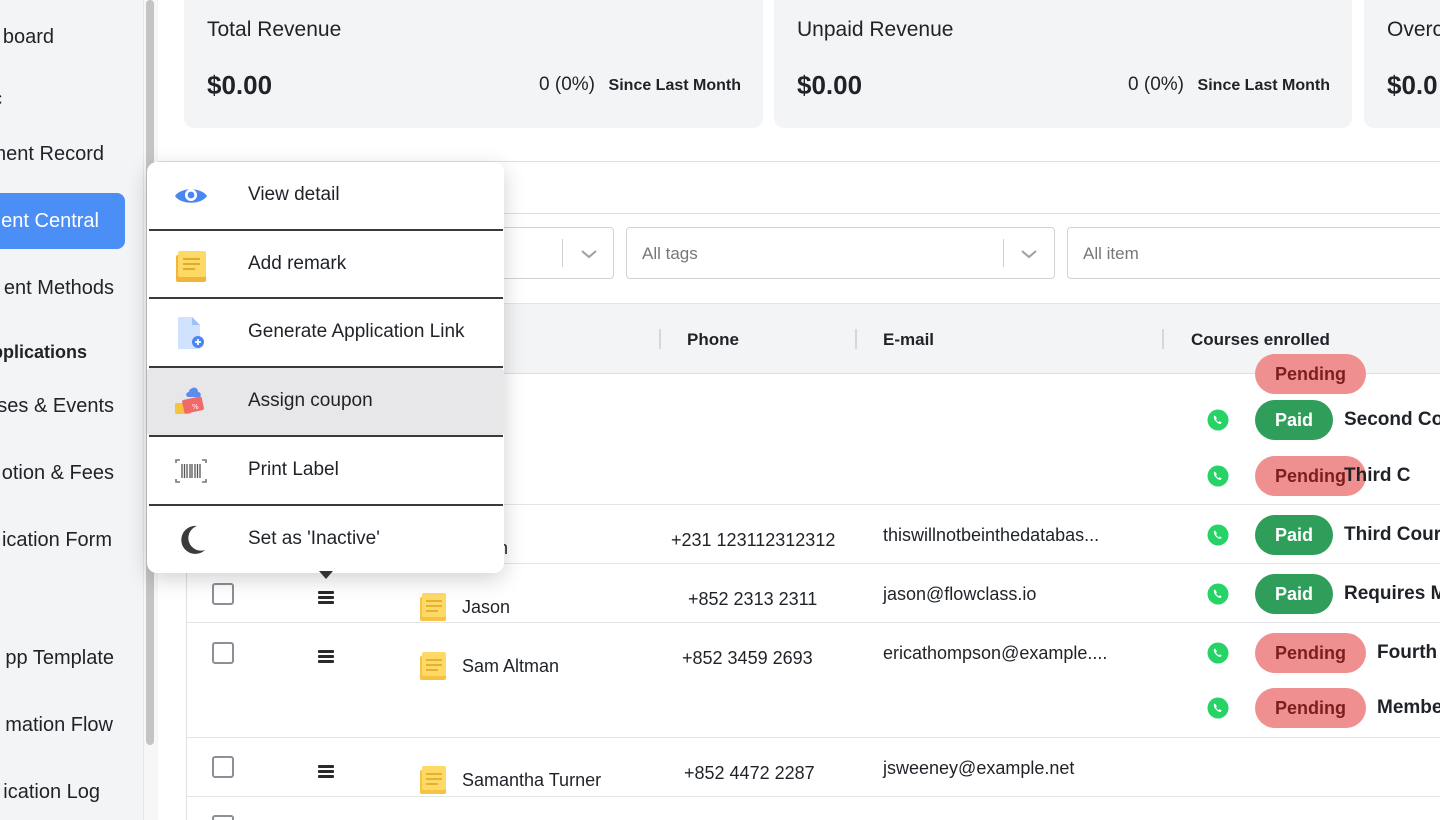 This screenshot has height=820, width=1440. I want to click on menu-item-print-label: Print Label, so click(325, 471).